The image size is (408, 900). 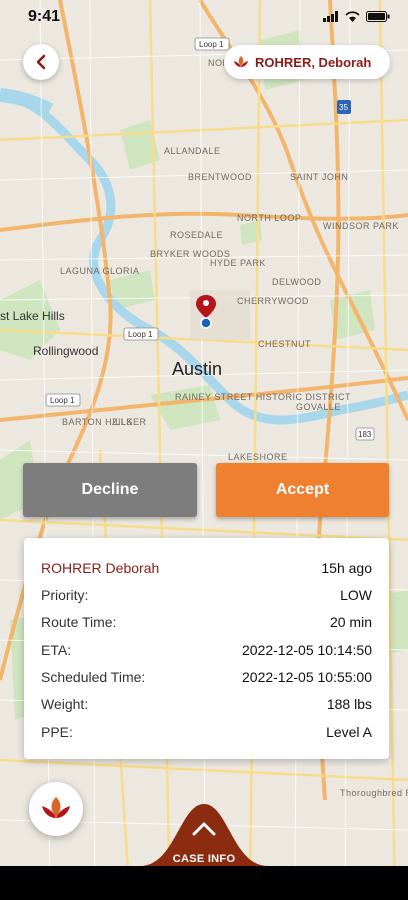 What do you see at coordinates (32, 316) in the screenshot?
I see `map-label-west-lake-hills: st Lake Hills` at bounding box center [32, 316].